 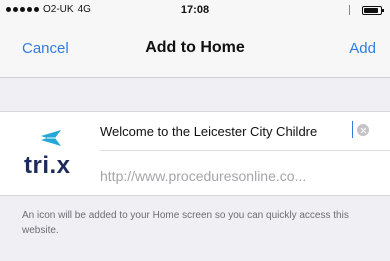 I want to click on status-right, so click(x=366, y=10).